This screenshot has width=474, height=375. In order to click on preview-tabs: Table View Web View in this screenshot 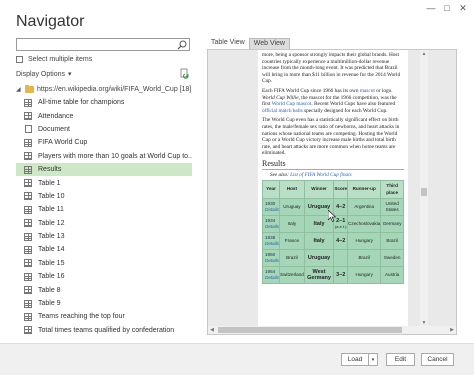, I will do `click(248, 43)`.